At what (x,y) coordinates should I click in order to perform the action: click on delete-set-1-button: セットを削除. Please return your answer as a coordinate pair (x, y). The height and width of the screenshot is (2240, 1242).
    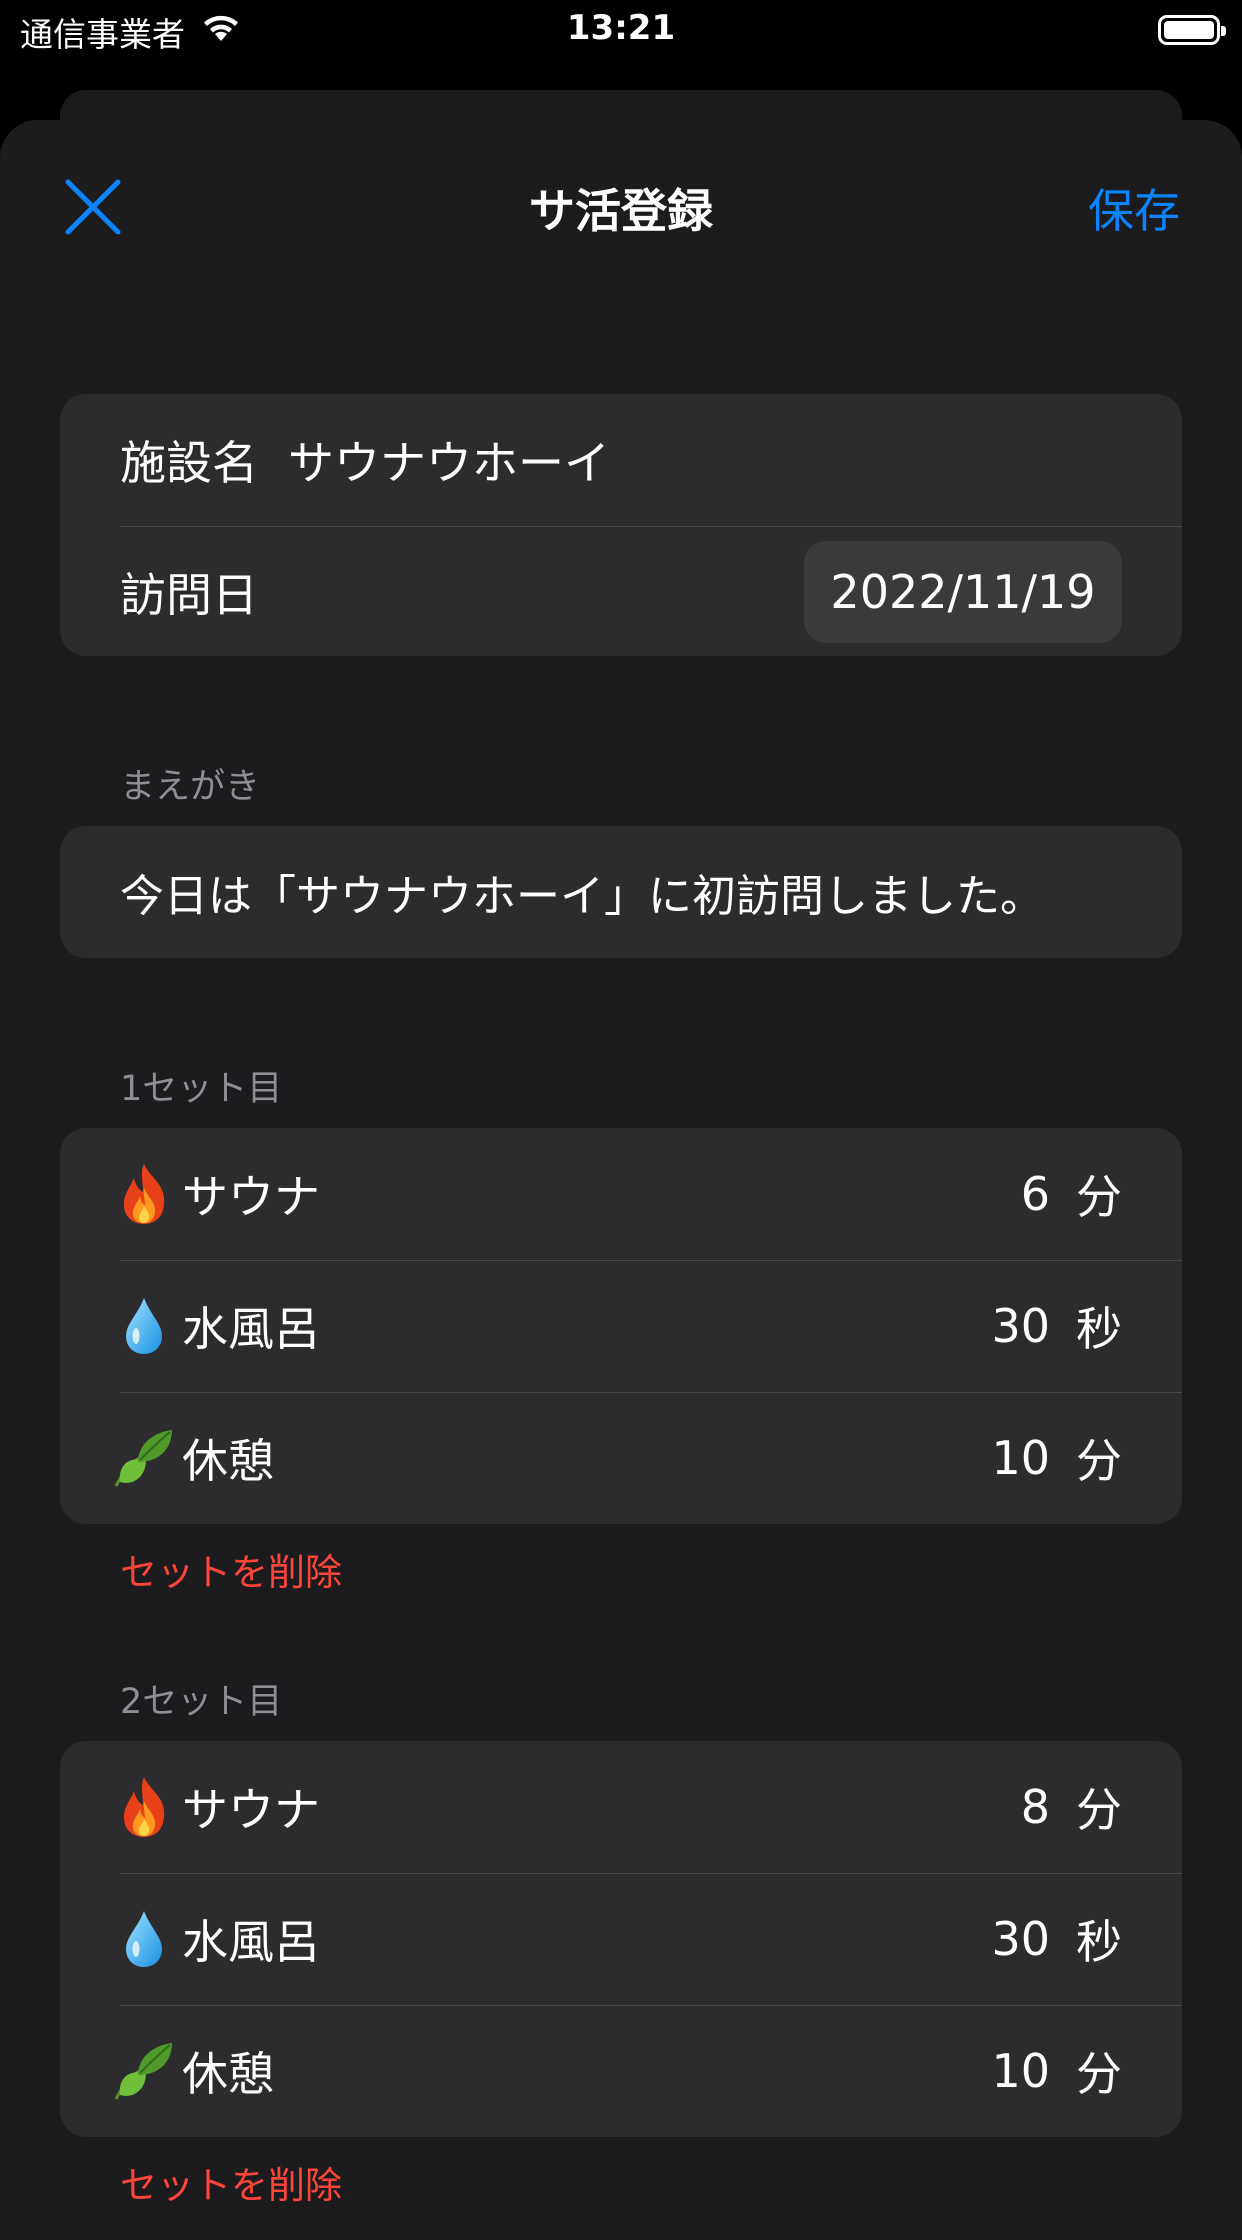
    Looking at the image, I should click on (231, 1569).